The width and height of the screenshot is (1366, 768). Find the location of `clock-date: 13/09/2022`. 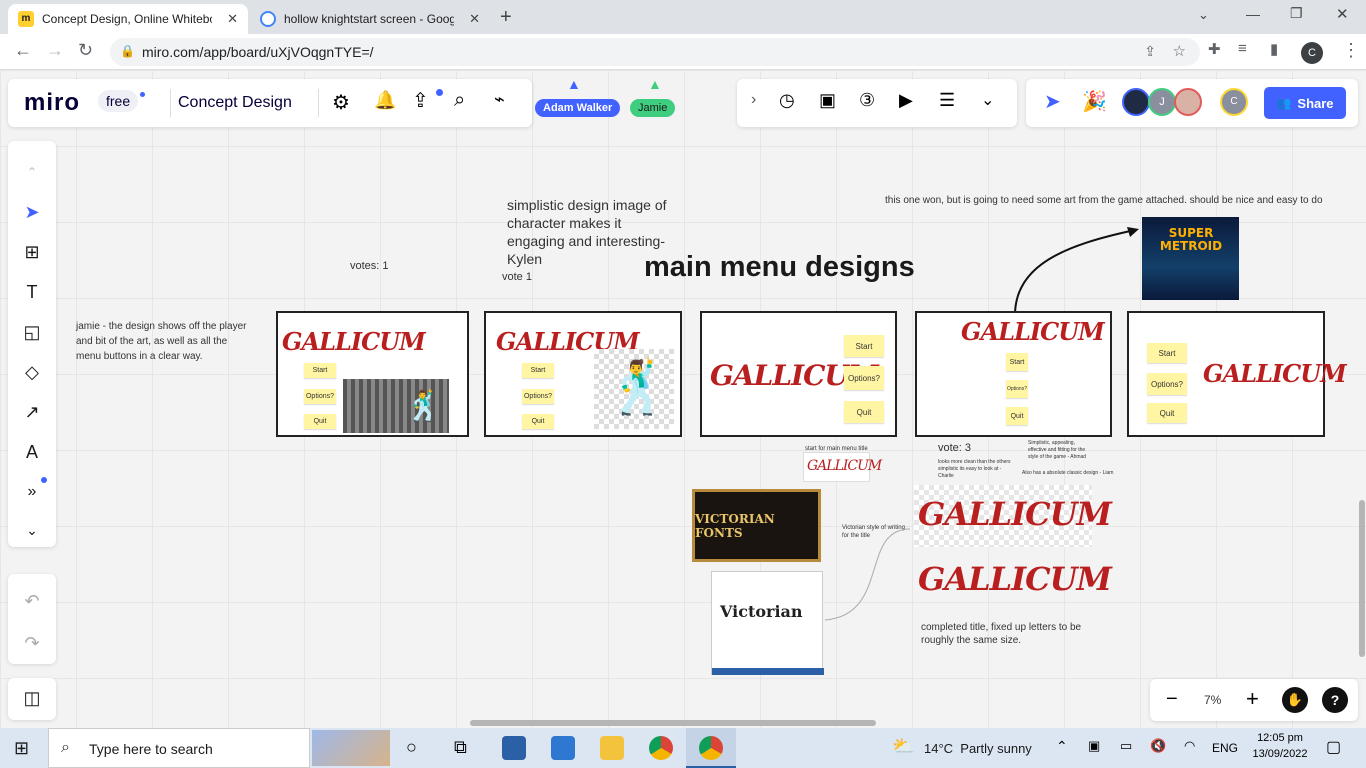

clock-date: 13/09/2022 is located at coordinates (1280, 754).